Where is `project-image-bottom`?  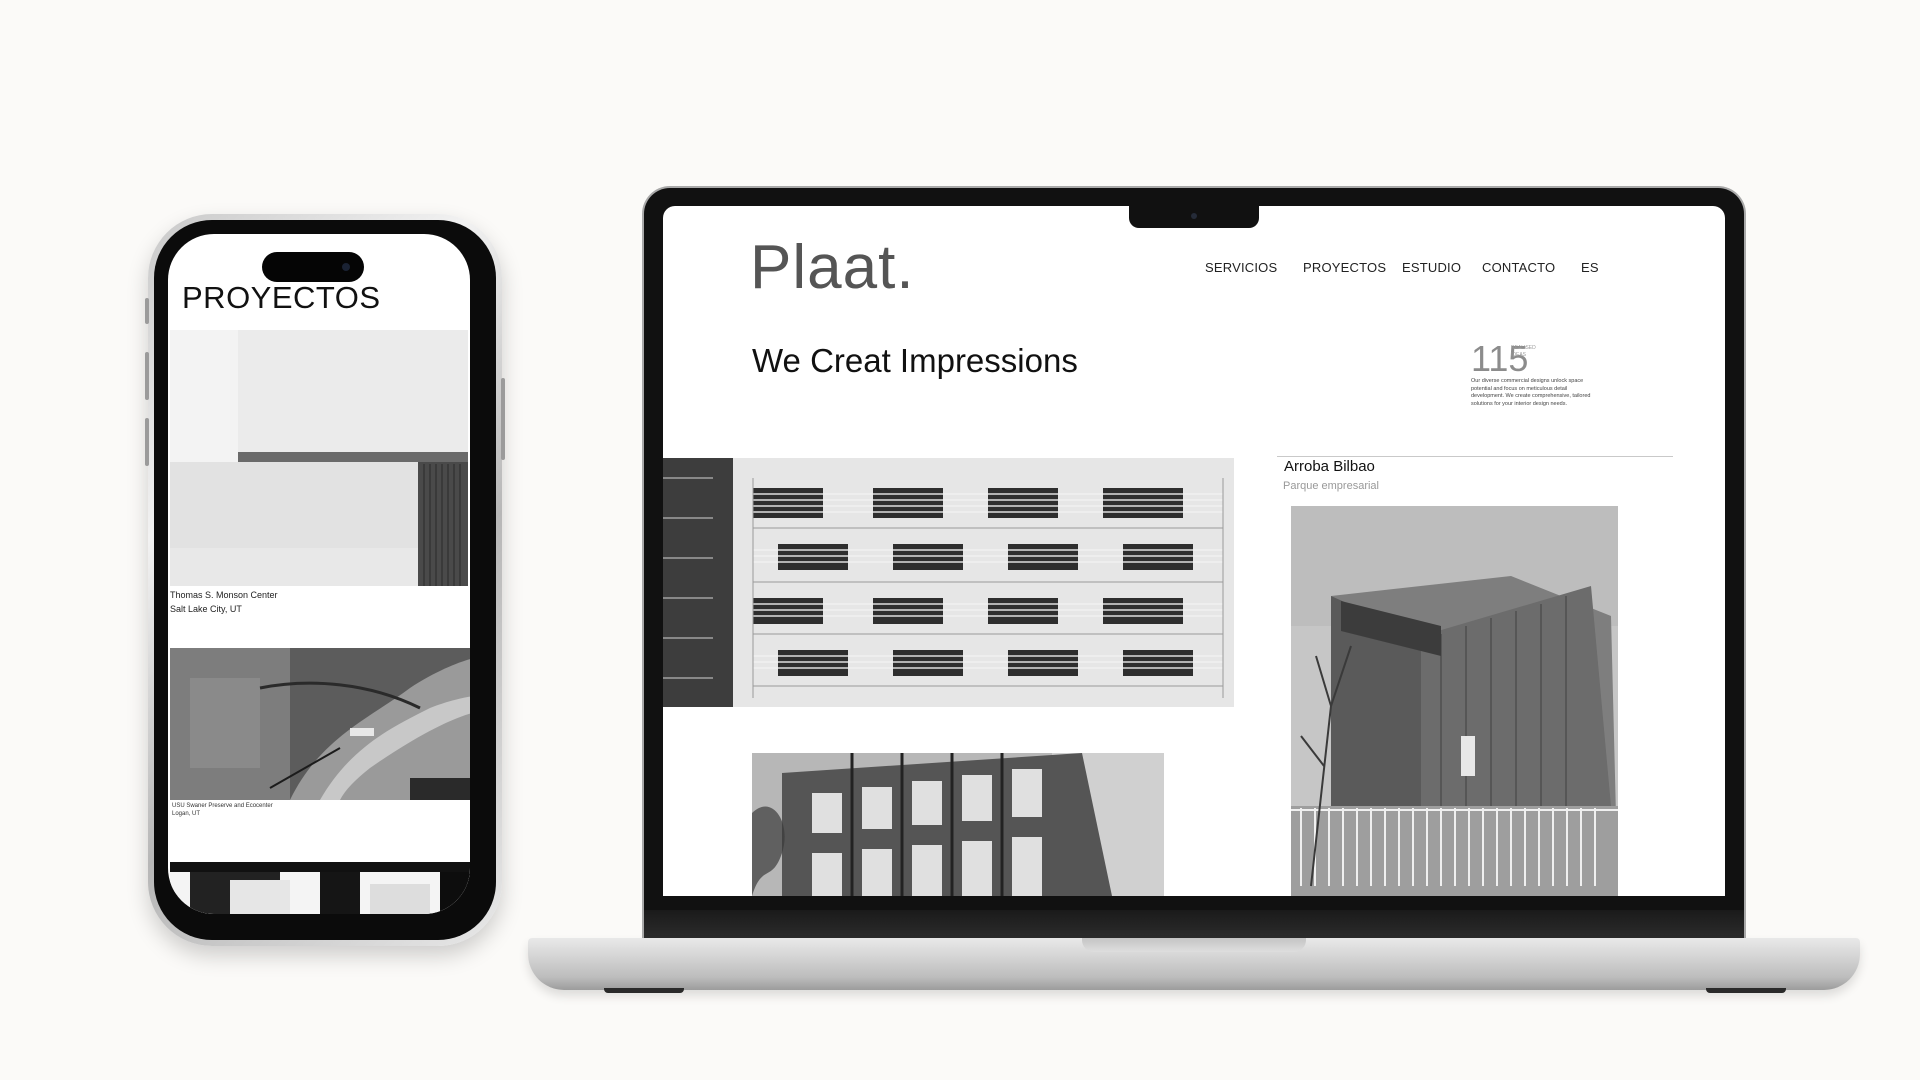 project-image-bottom is located at coordinates (958, 824).